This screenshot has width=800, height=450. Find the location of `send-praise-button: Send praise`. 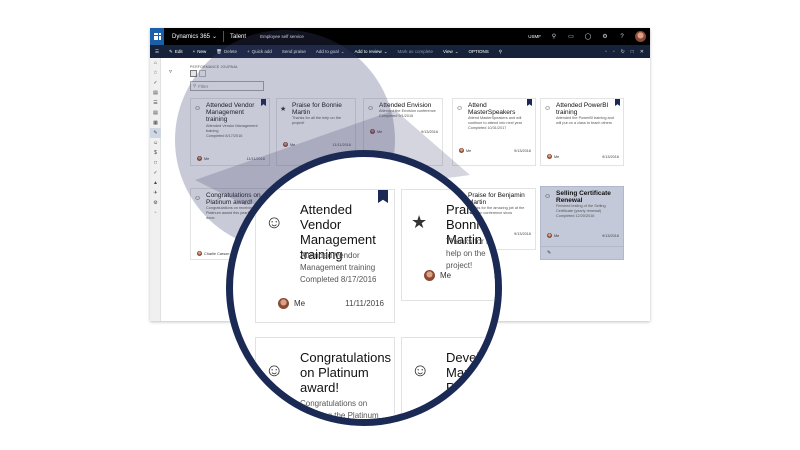

send-praise-button: Send praise is located at coordinates (294, 51).